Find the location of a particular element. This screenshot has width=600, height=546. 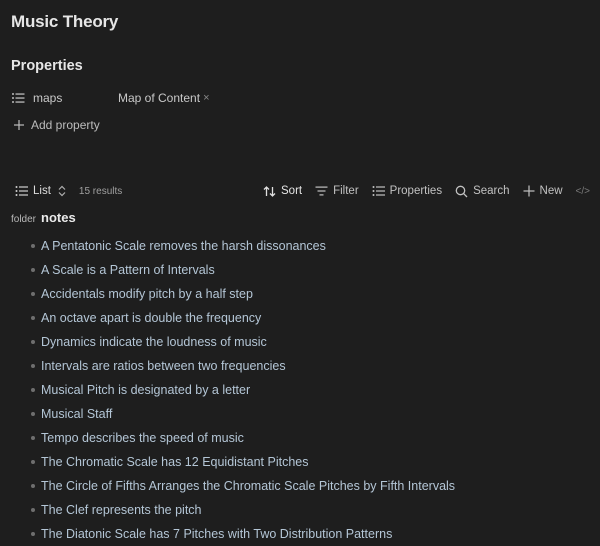

page-title: Music Theory is located at coordinates (64, 22).